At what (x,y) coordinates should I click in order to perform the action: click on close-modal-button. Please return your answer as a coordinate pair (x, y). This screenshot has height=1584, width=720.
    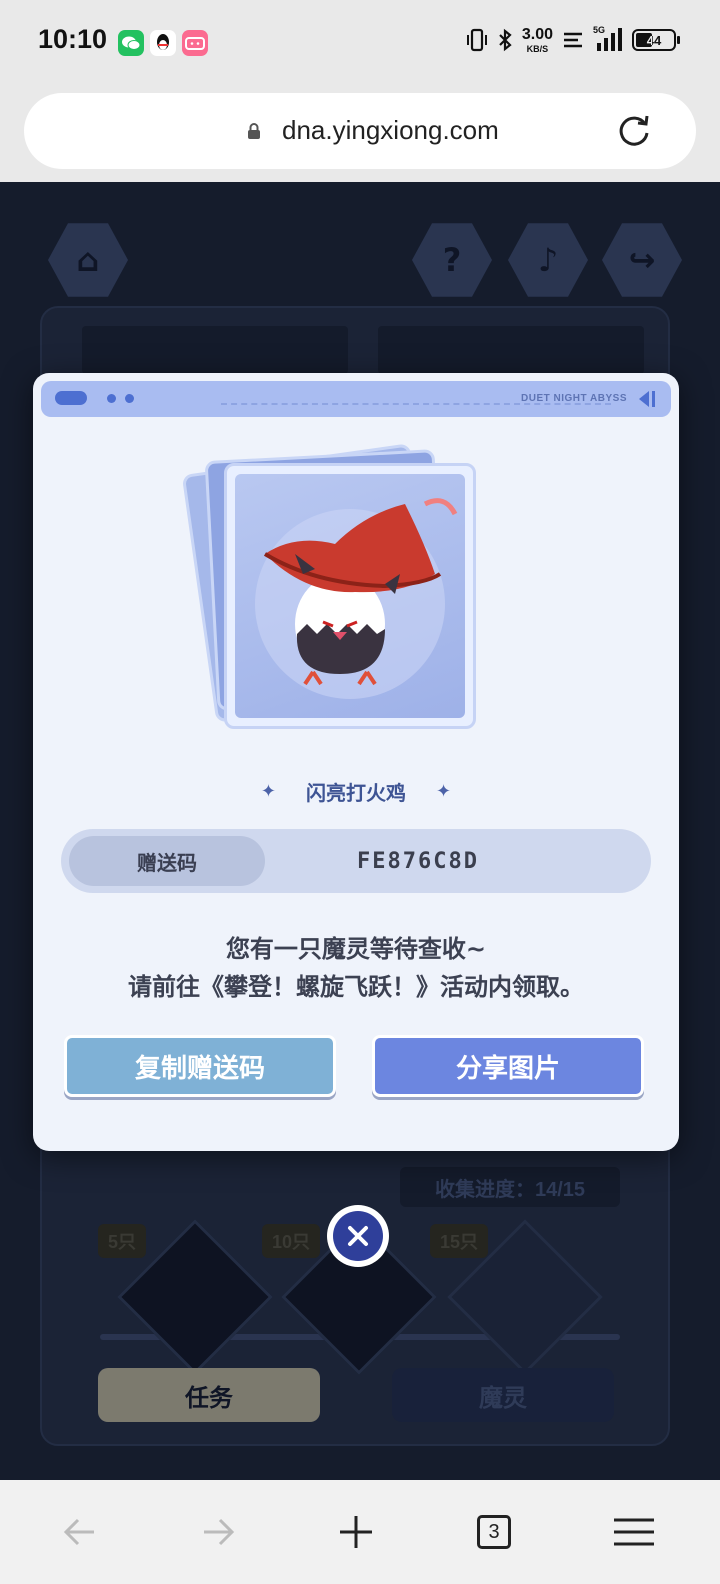
    Looking at the image, I should click on (358, 1236).